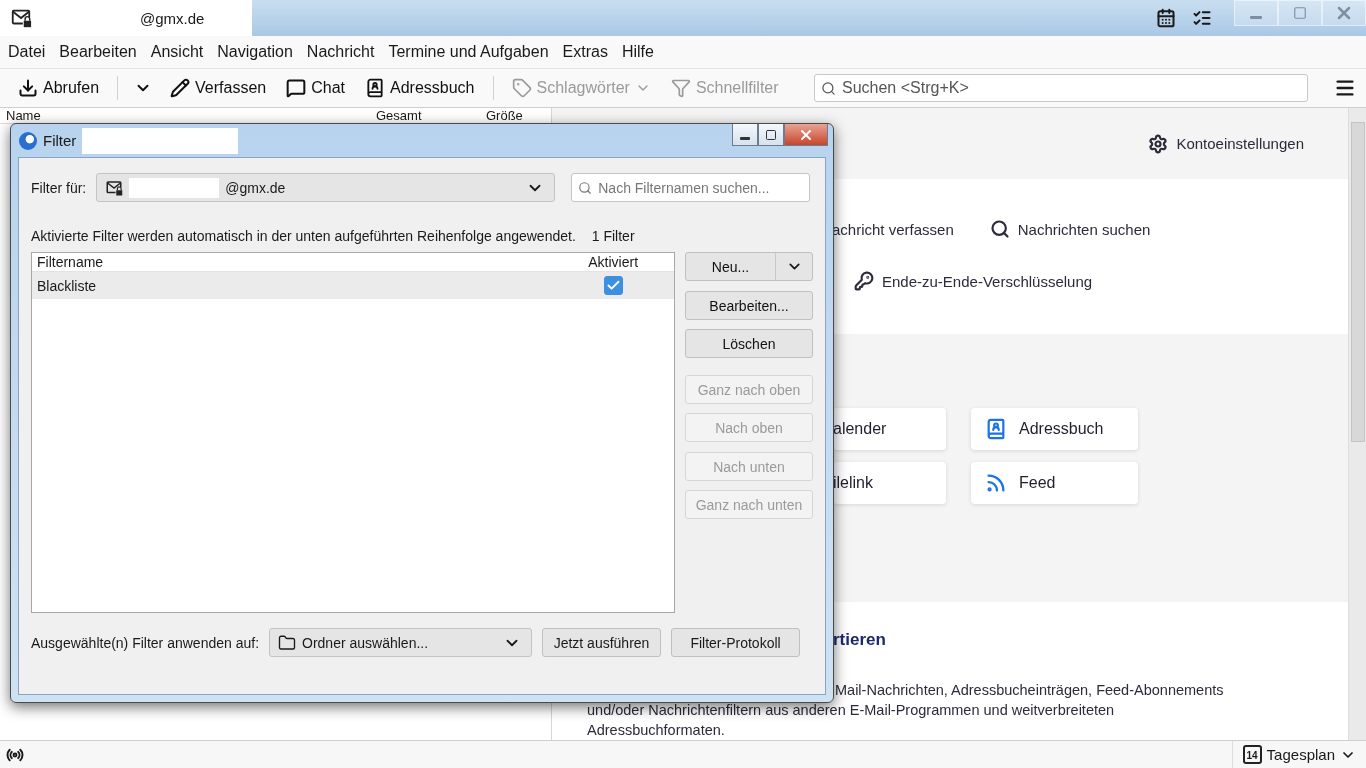  Describe the element at coordinates (1054, 428) in the screenshot. I see `feature-card: Adressbuch` at that location.